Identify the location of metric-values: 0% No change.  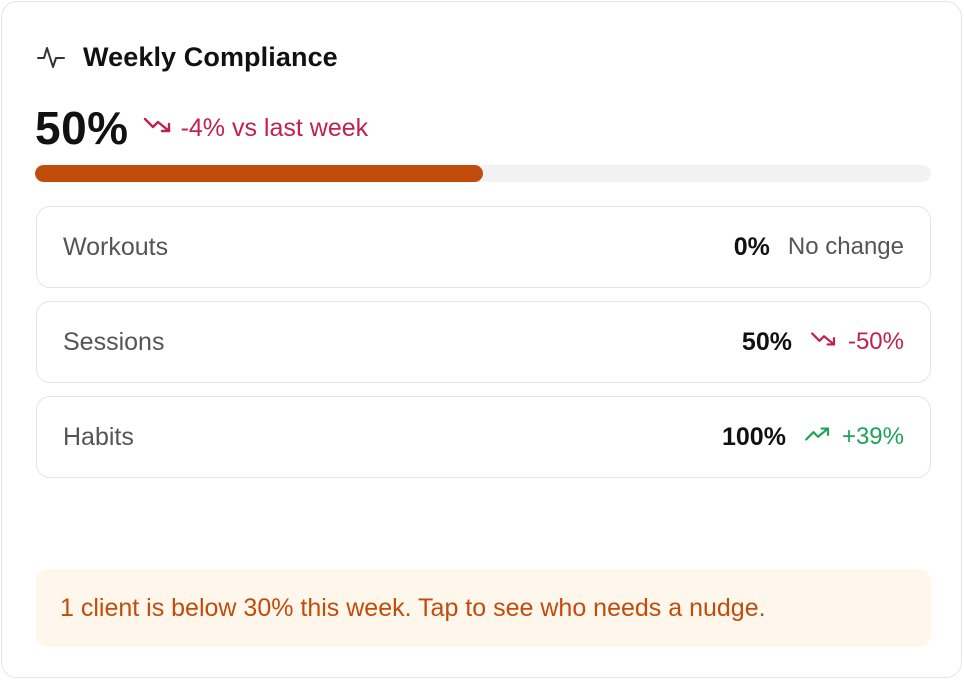
(819, 247).